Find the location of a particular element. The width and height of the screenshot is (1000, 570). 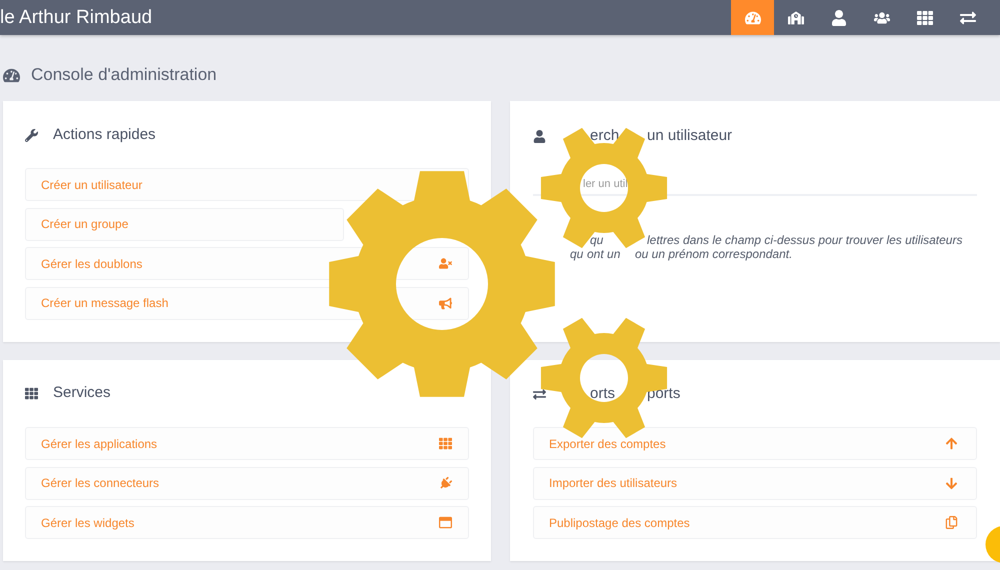

card-title: orts is located at coordinates (603, 394).